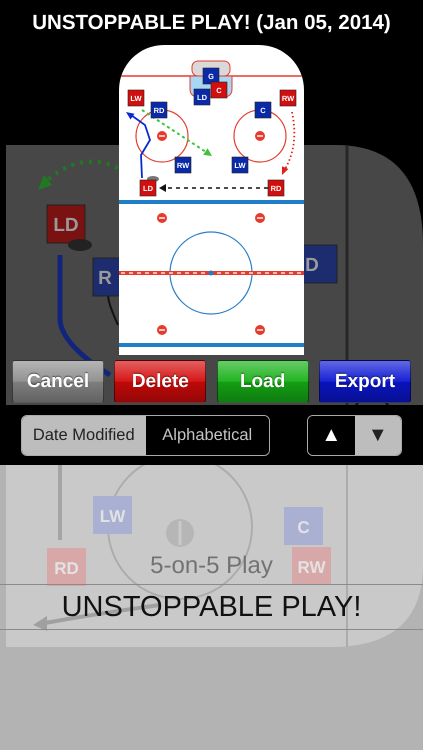  Describe the element at coordinates (160, 381) in the screenshot. I see `action-button: Delete` at that location.